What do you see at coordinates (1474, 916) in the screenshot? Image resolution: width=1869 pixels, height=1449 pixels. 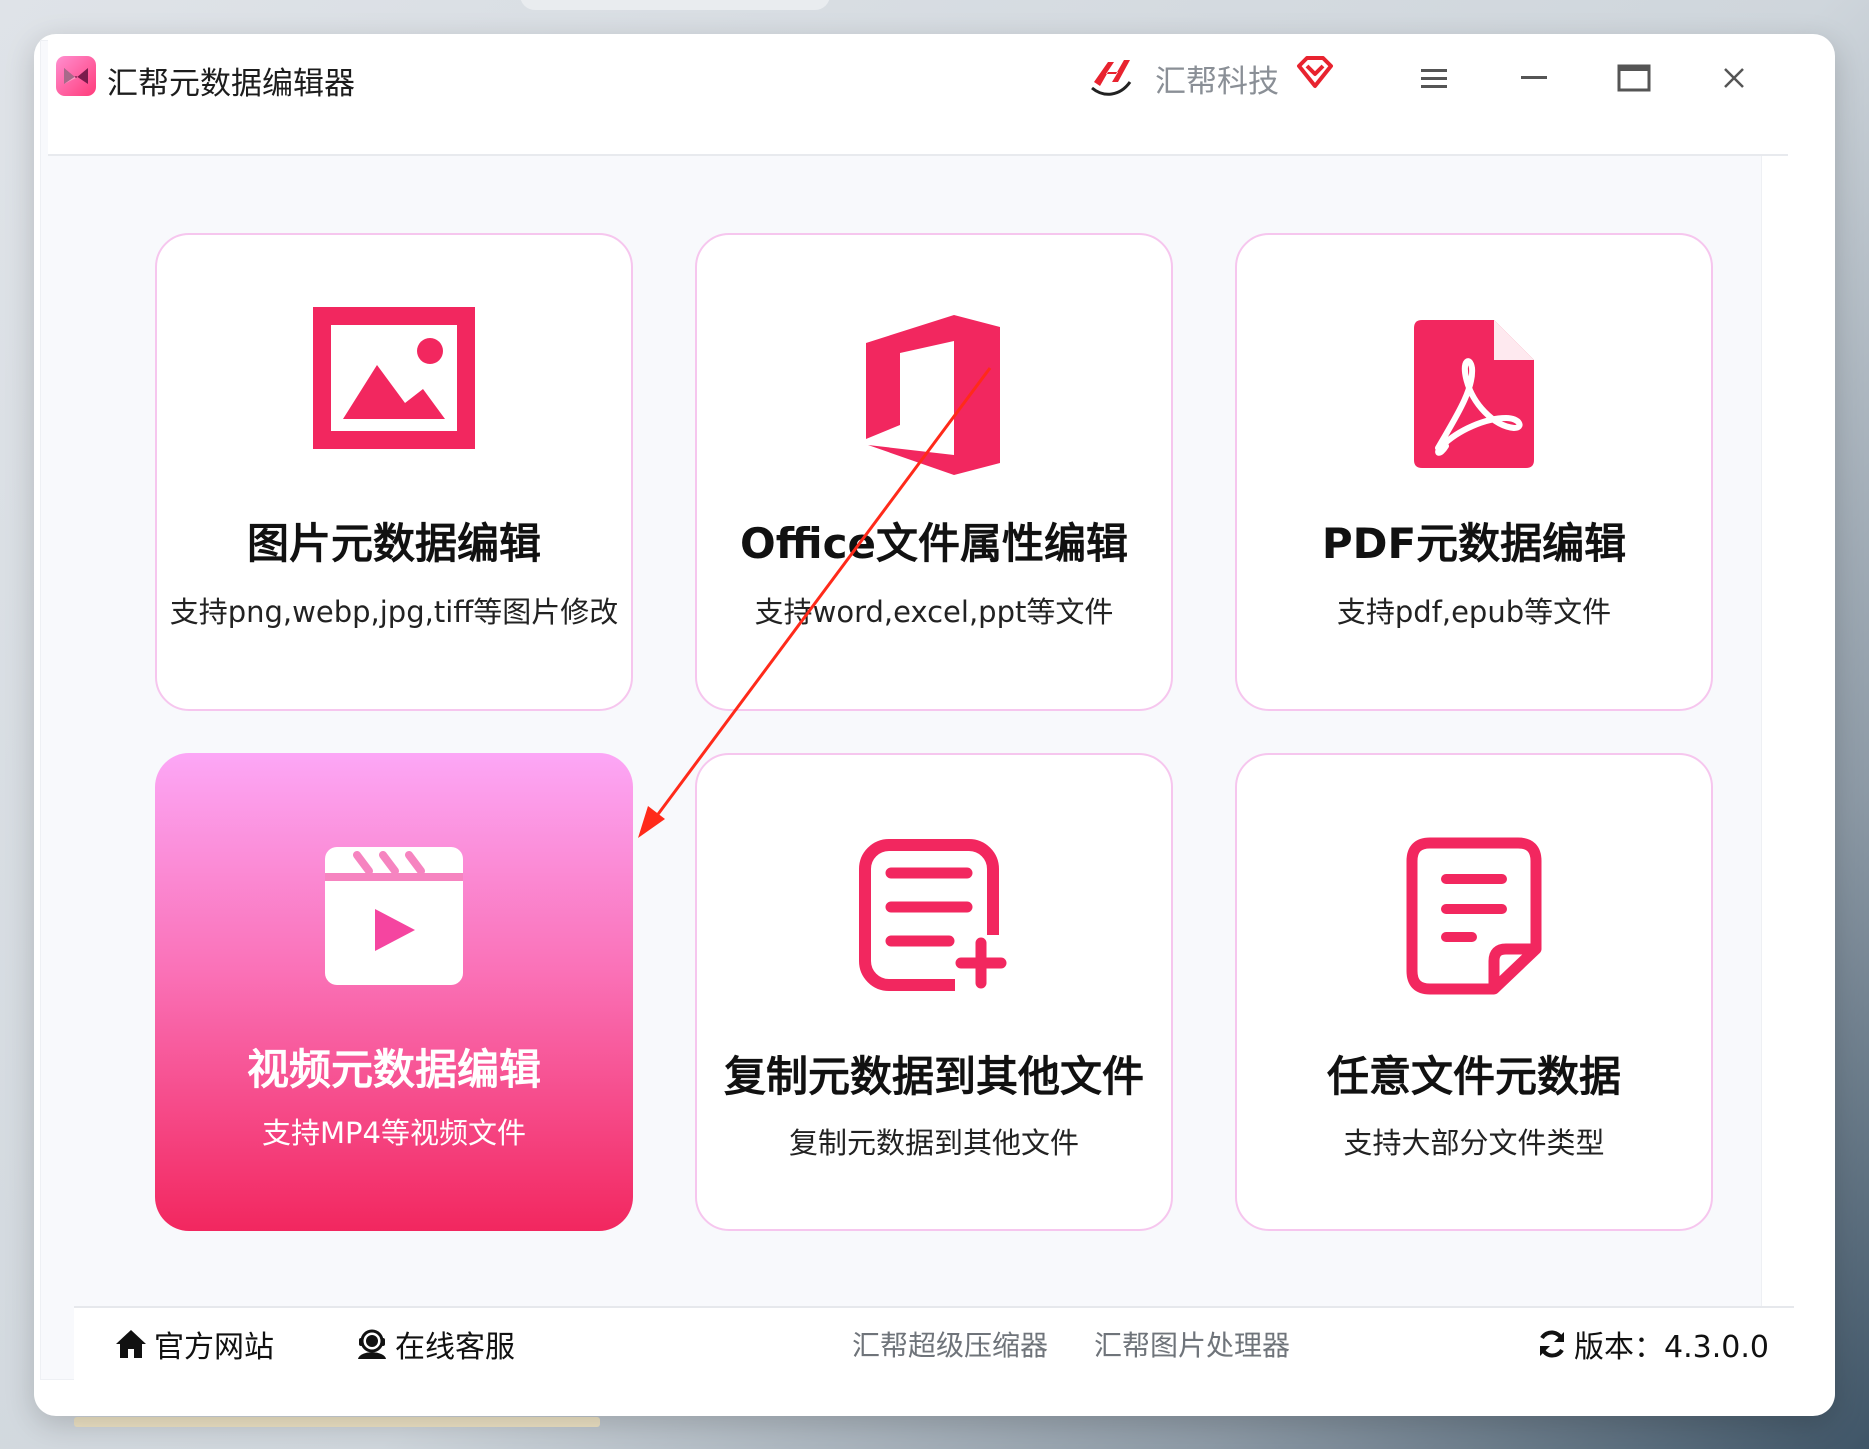 I see `note-icon` at bounding box center [1474, 916].